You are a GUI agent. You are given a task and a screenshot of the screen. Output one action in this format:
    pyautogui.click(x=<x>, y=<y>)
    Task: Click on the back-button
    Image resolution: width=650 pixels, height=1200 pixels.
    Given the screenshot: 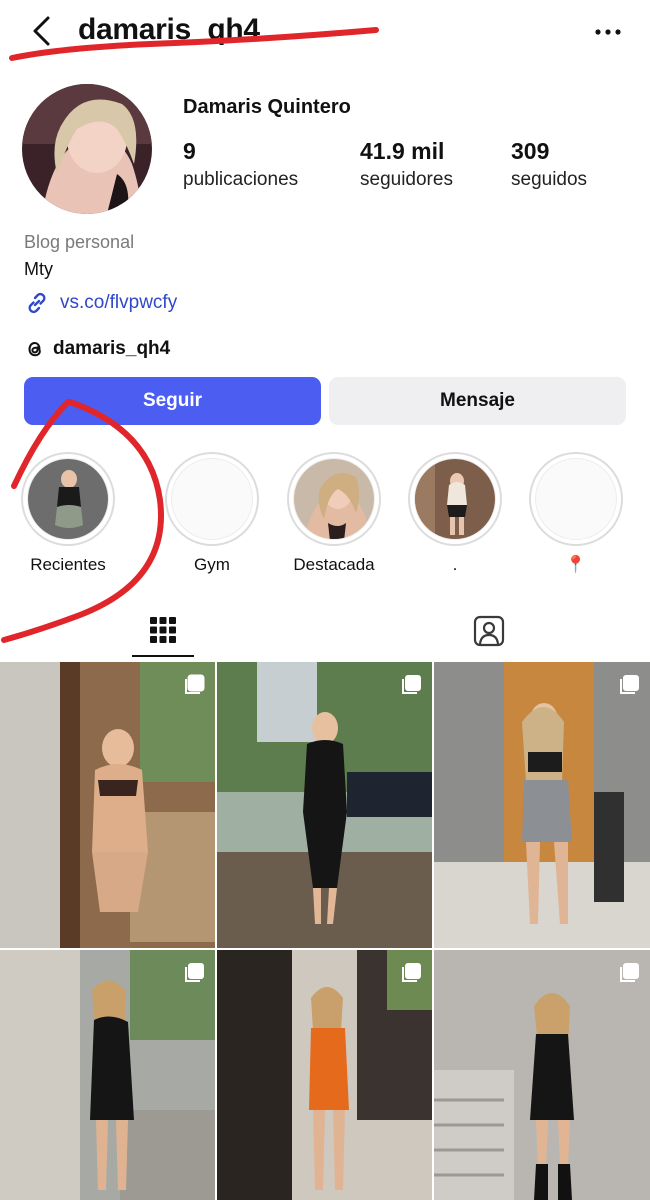 What is the action you would take?
    pyautogui.click(x=44, y=32)
    